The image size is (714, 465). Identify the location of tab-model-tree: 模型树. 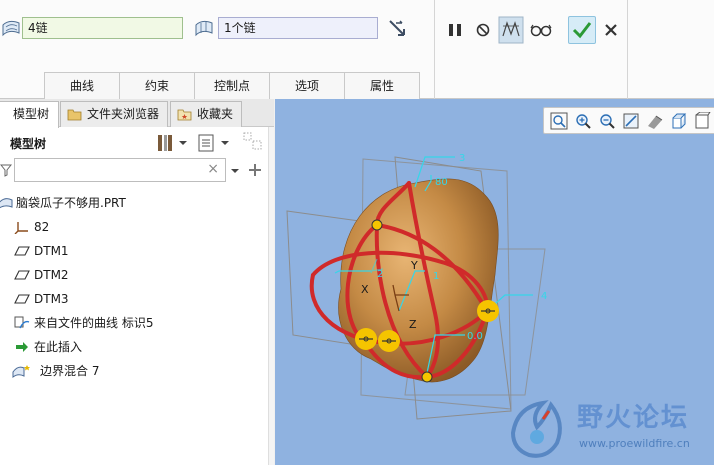
(29, 114).